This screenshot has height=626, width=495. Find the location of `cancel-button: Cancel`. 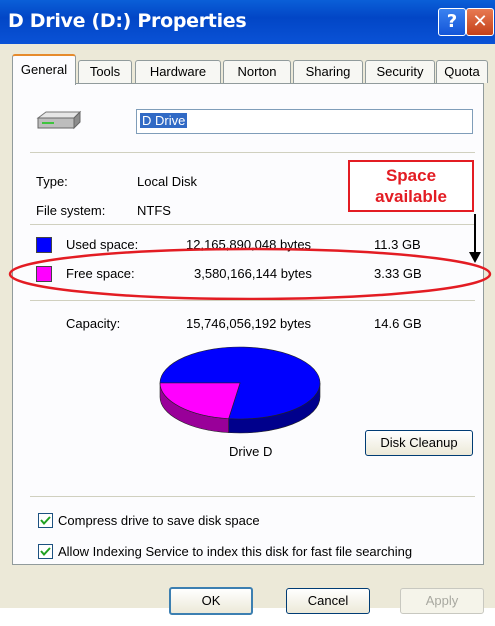

cancel-button: Cancel is located at coordinates (328, 601).